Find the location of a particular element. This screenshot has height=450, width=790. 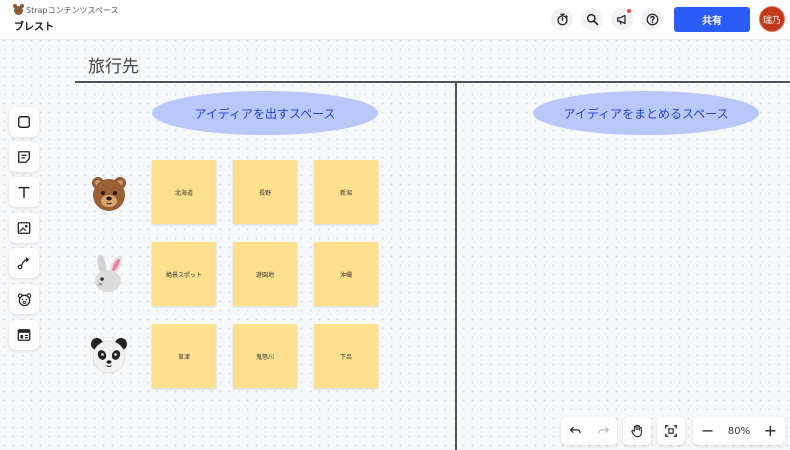

workspace-switcher: Strapコンテンツスペース is located at coordinates (66, 10).